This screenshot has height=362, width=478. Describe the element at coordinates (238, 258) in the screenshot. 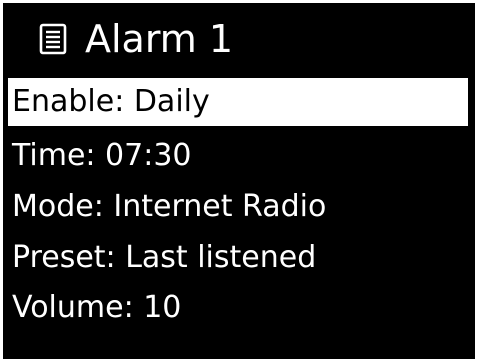

I see `menu-item-preset: Preset: Last listened` at that location.